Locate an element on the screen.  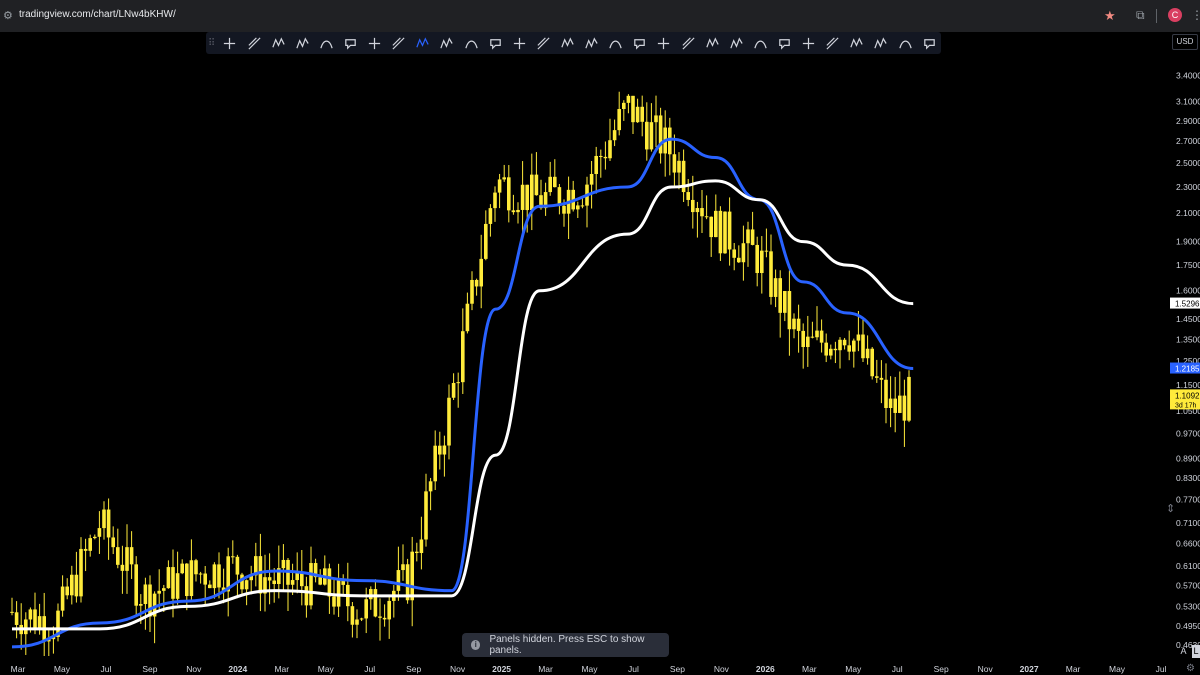
price-tick-label: 1.4500 is located at coordinates (1188, 319).